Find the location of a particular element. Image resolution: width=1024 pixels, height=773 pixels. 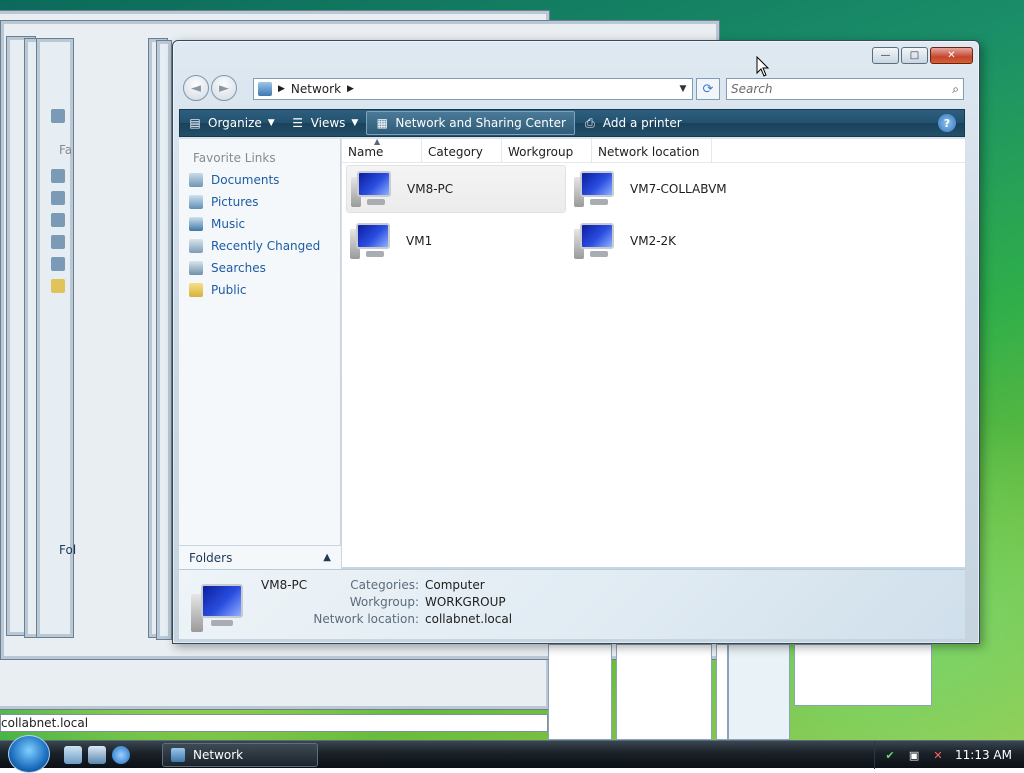

item-label: VM2-2K is located at coordinates (653, 241).